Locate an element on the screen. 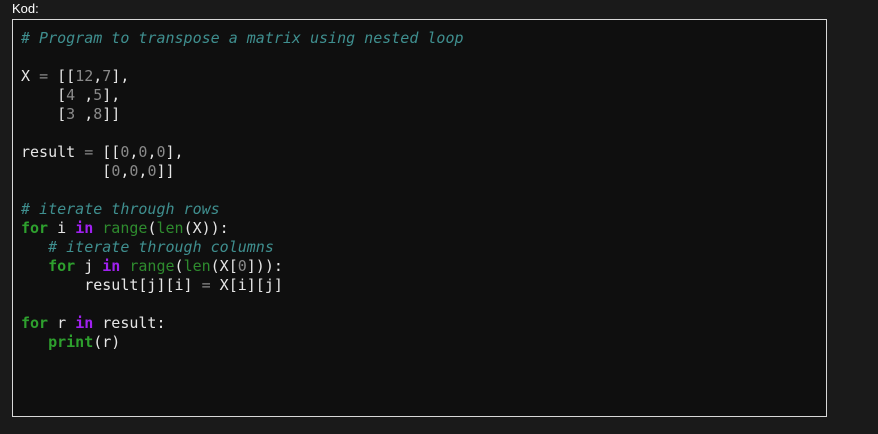 The width and height of the screenshot is (878, 434). code-line: print(r) is located at coordinates (242, 342).